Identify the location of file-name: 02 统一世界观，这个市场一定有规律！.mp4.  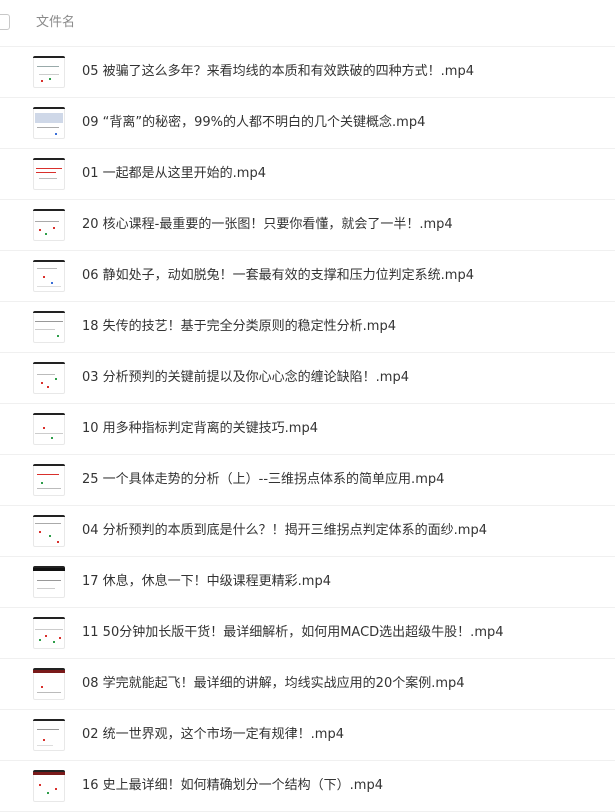
(213, 735).